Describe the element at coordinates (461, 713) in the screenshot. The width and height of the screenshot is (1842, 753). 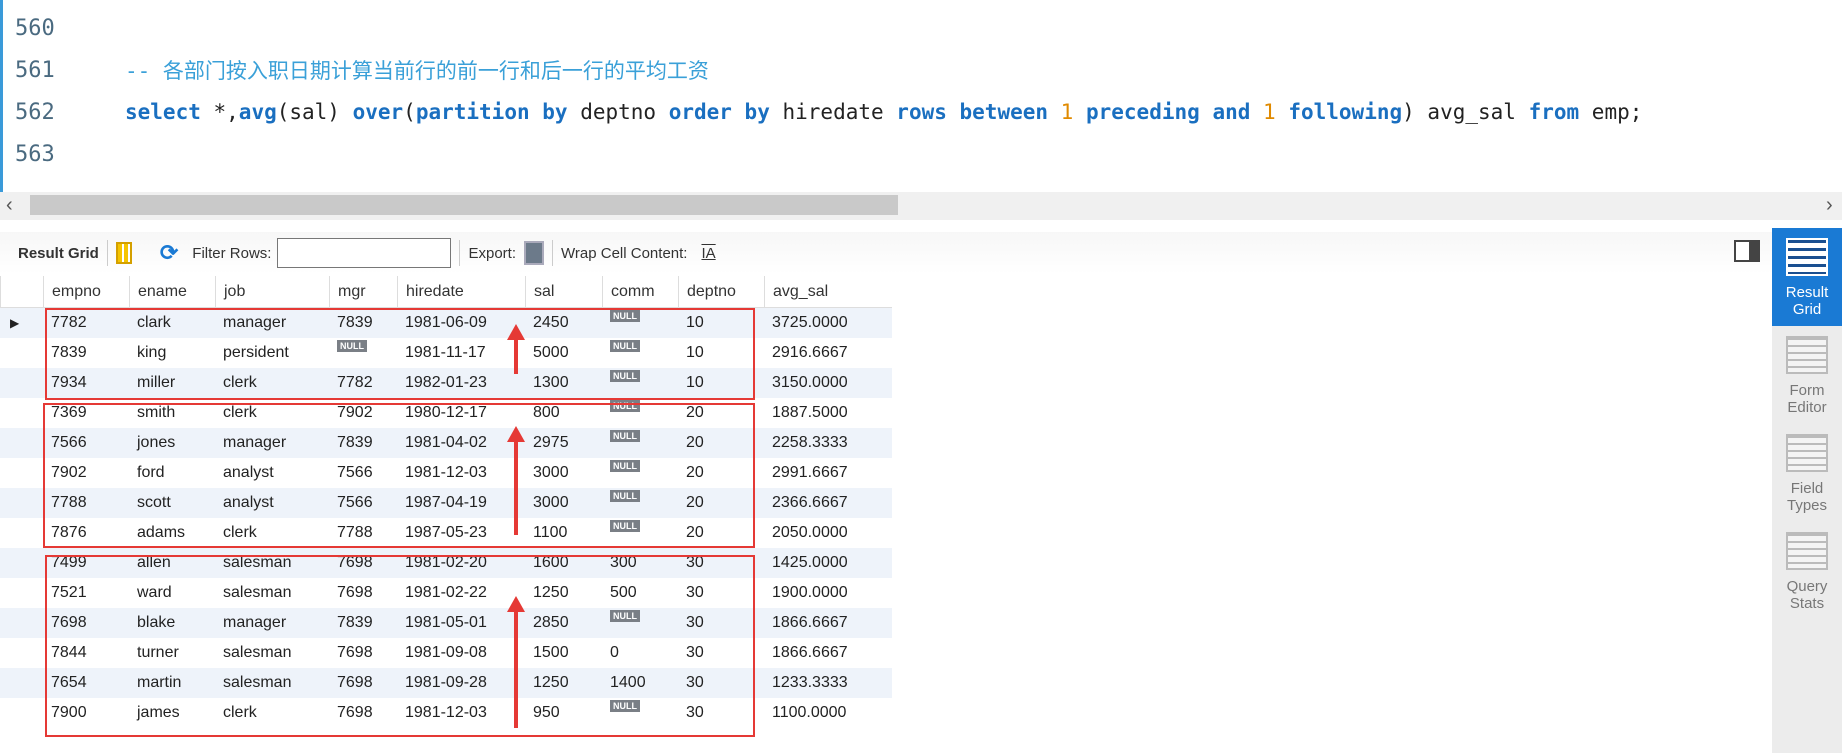
I see `cell-hiredate: 1981-12-03` at that location.